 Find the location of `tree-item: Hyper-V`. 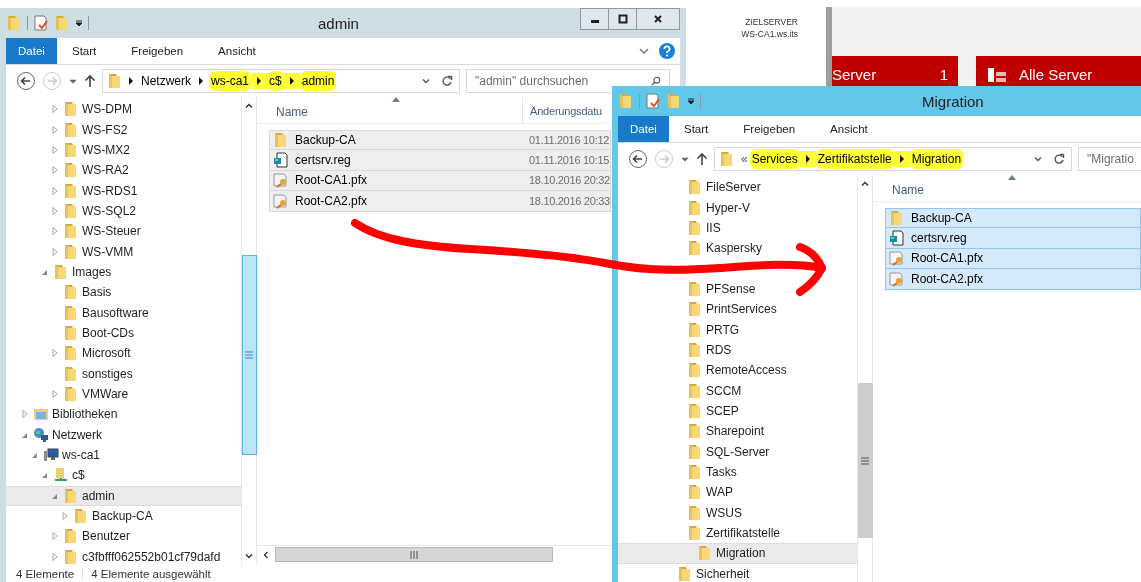

tree-item: Hyper-V is located at coordinates (686, 207).